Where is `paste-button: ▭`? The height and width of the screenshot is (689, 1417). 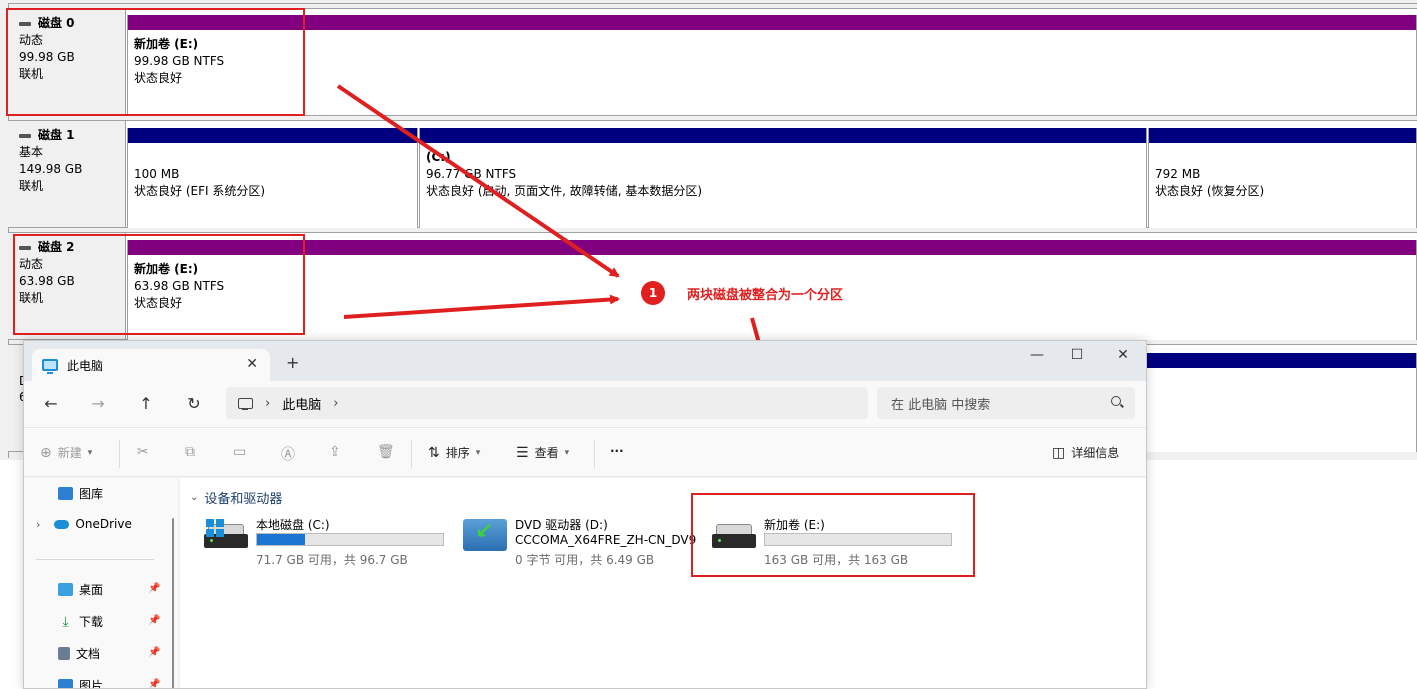
paste-button: ▭ is located at coordinates (239, 452).